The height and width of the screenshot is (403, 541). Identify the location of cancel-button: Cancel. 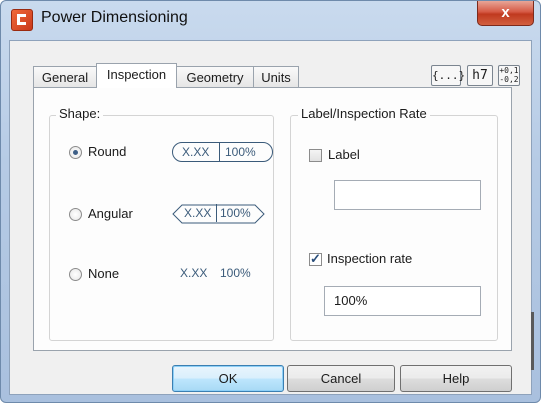
(341, 378).